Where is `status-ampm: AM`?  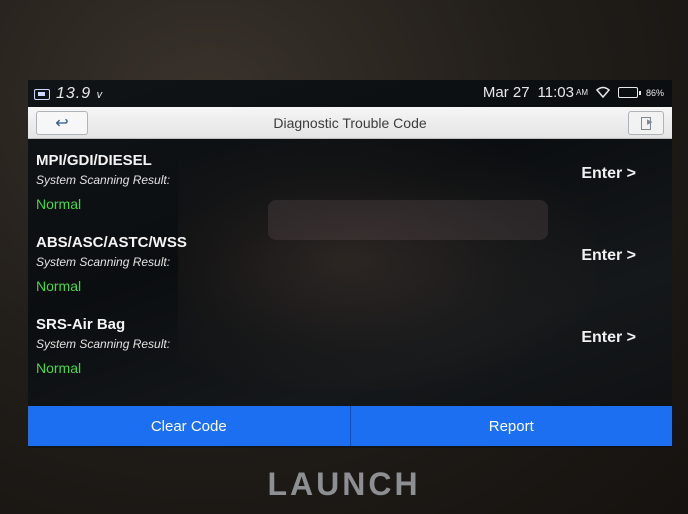
status-ampm: AM is located at coordinates (581, 92).